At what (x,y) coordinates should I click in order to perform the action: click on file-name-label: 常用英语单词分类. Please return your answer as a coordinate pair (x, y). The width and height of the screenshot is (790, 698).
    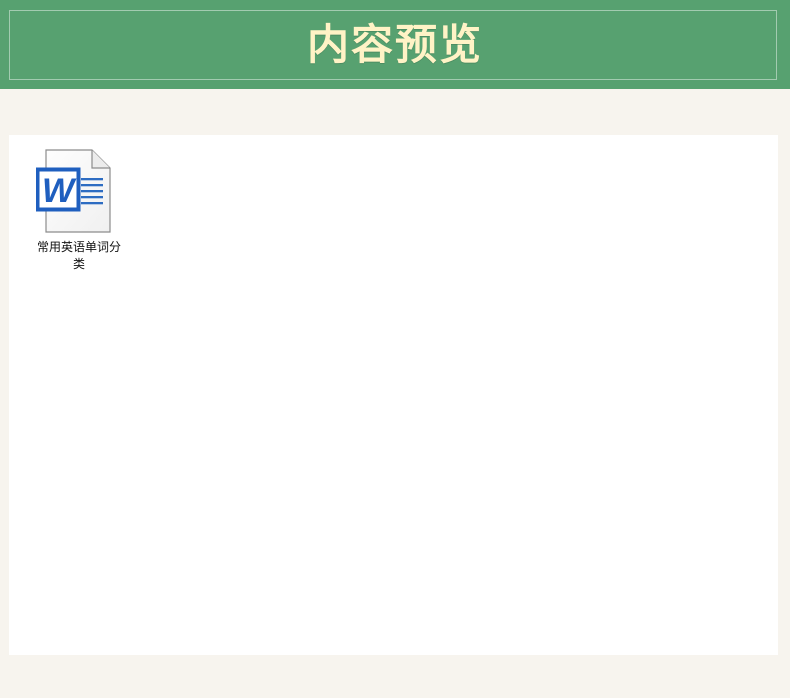
    Looking at the image, I should click on (79, 256).